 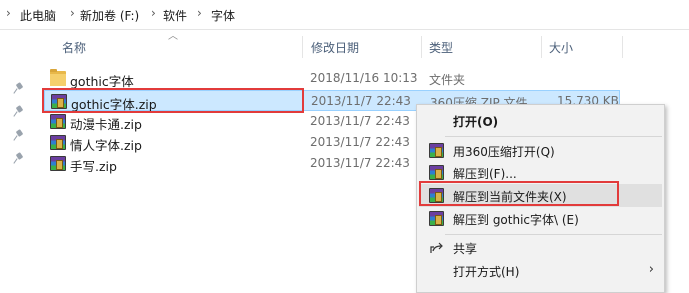 What do you see at coordinates (93, 166) in the screenshot?
I see `file-name: 手写.zip` at bounding box center [93, 166].